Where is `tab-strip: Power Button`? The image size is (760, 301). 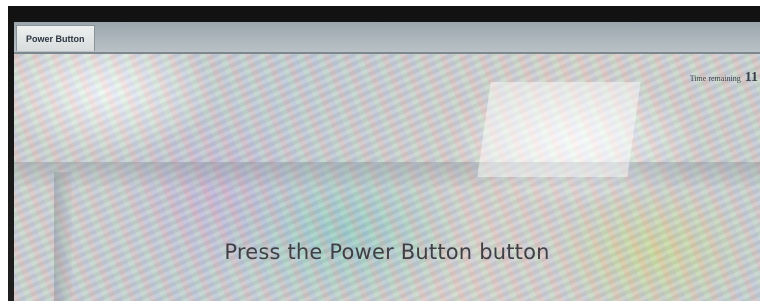 tab-strip: Power Button is located at coordinates (387, 38).